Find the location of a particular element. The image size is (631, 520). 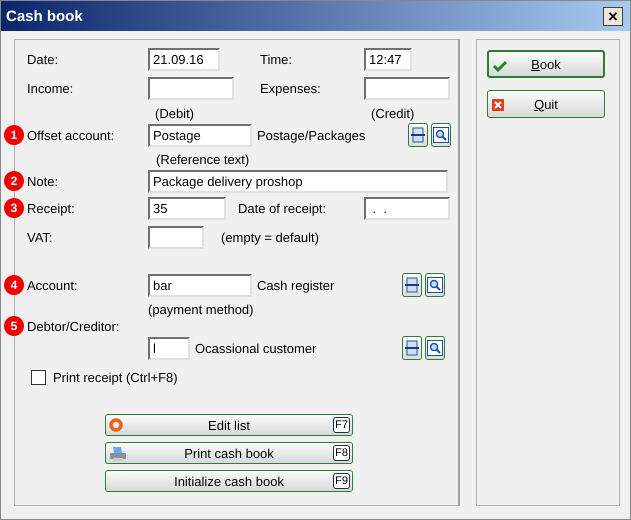

hint-text: (payment method) is located at coordinates (201, 309).